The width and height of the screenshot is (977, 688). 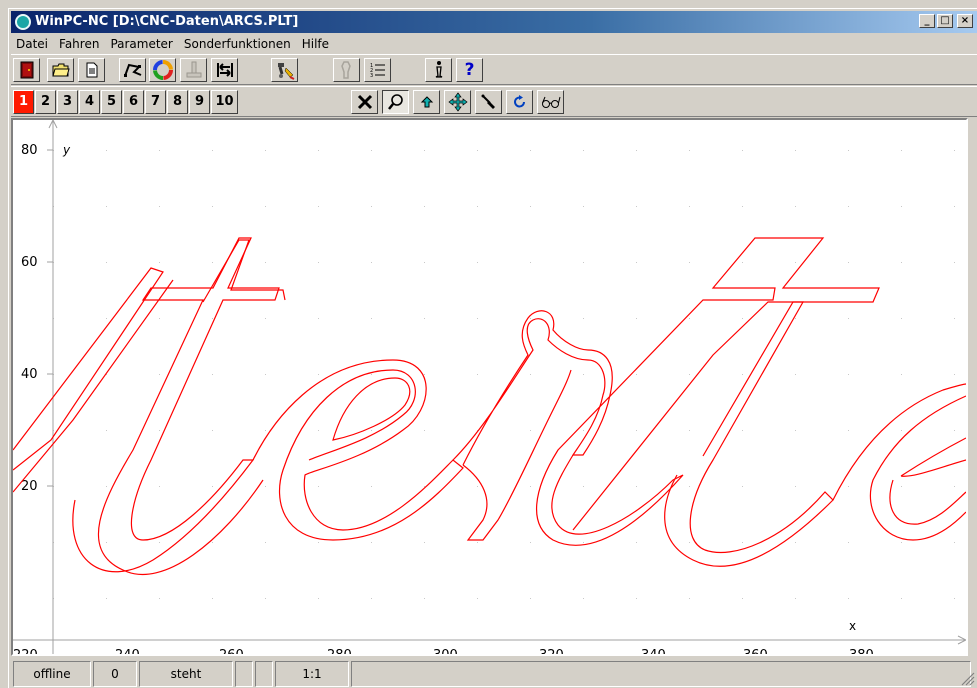 What do you see at coordinates (653, 651) in the screenshot?
I see `x-tick-340: 340` at bounding box center [653, 651].